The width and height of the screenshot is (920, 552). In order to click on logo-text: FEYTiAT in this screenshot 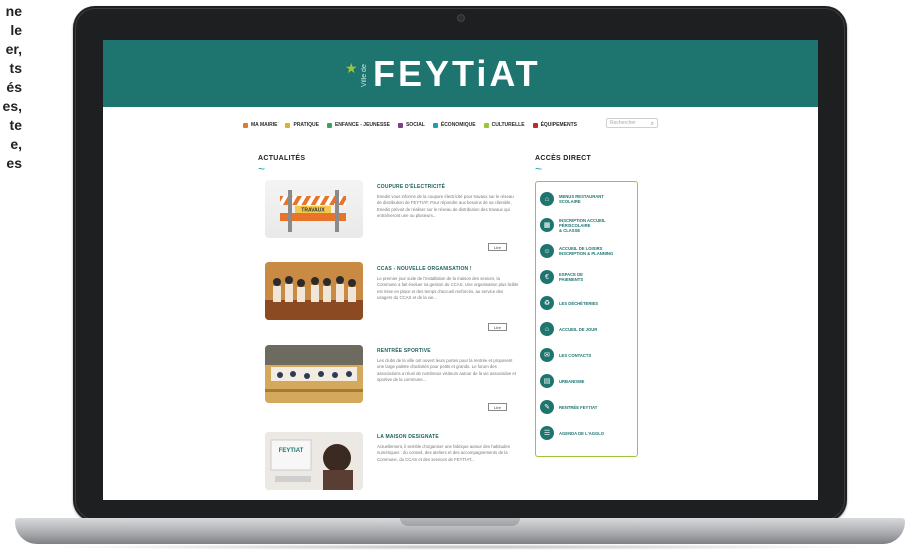, I will do `click(457, 73)`.